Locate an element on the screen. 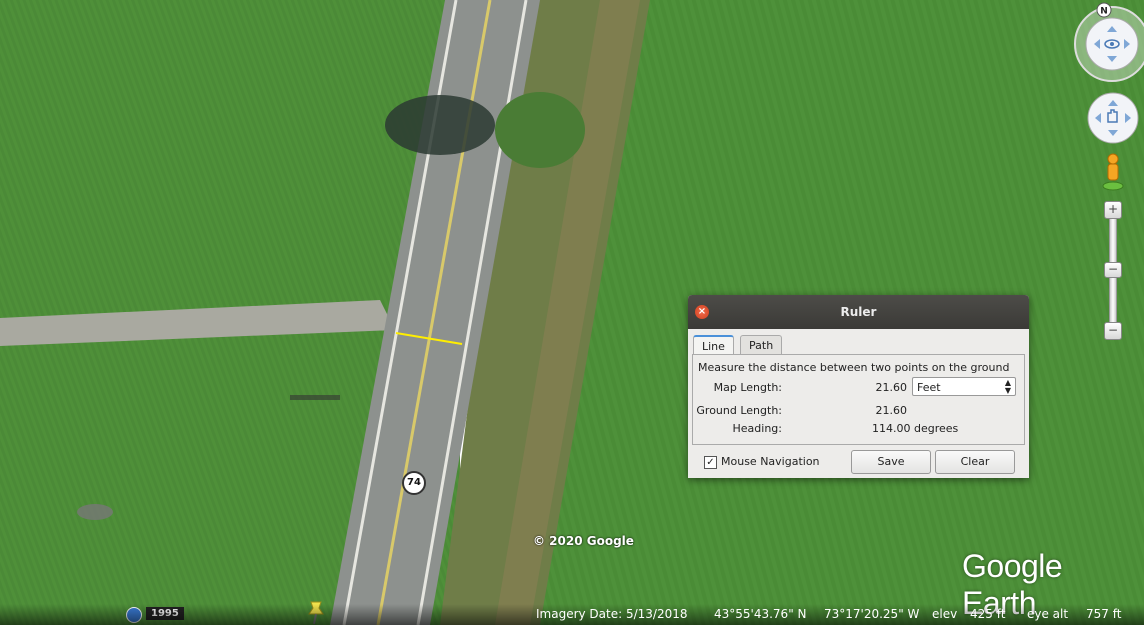 This screenshot has height=625, width=1144. tab-line: Line is located at coordinates (713, 345).